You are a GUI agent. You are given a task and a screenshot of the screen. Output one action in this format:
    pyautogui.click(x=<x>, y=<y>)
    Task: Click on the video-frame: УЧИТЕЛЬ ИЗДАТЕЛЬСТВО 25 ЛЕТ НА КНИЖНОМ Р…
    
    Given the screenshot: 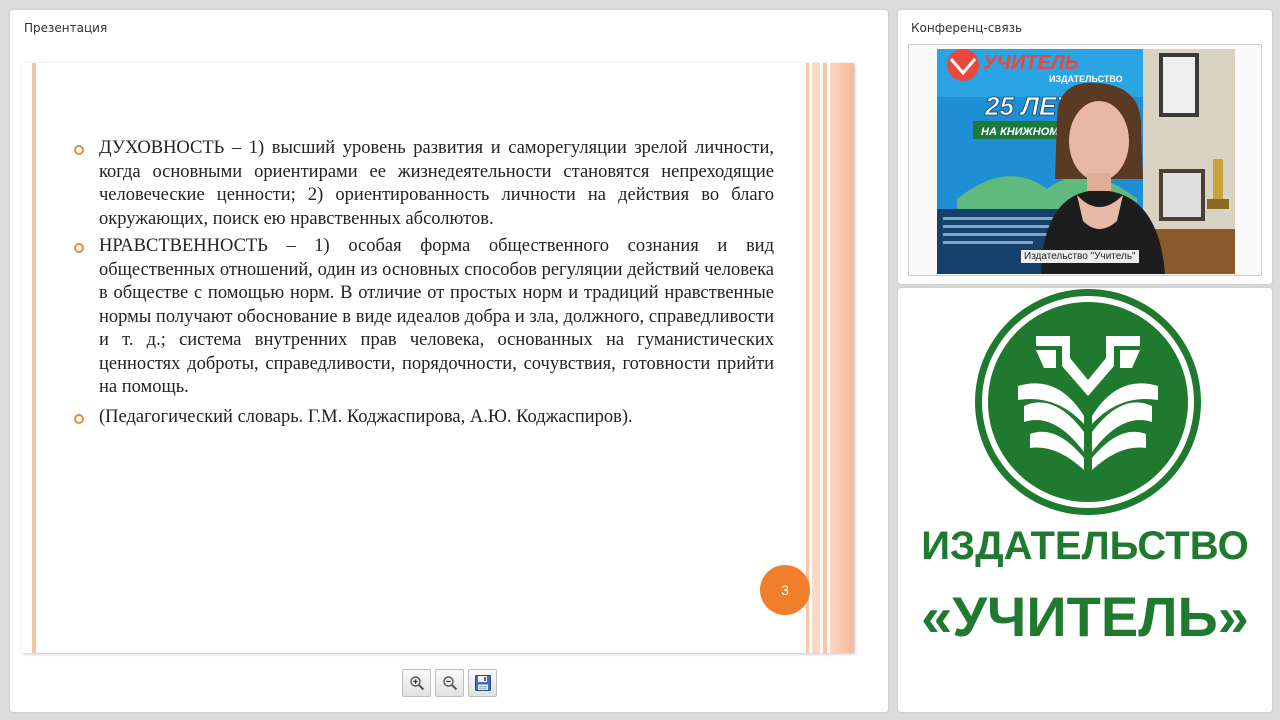 What is the action you would take?
    pyautogui.click(x=1085, y=160)
    